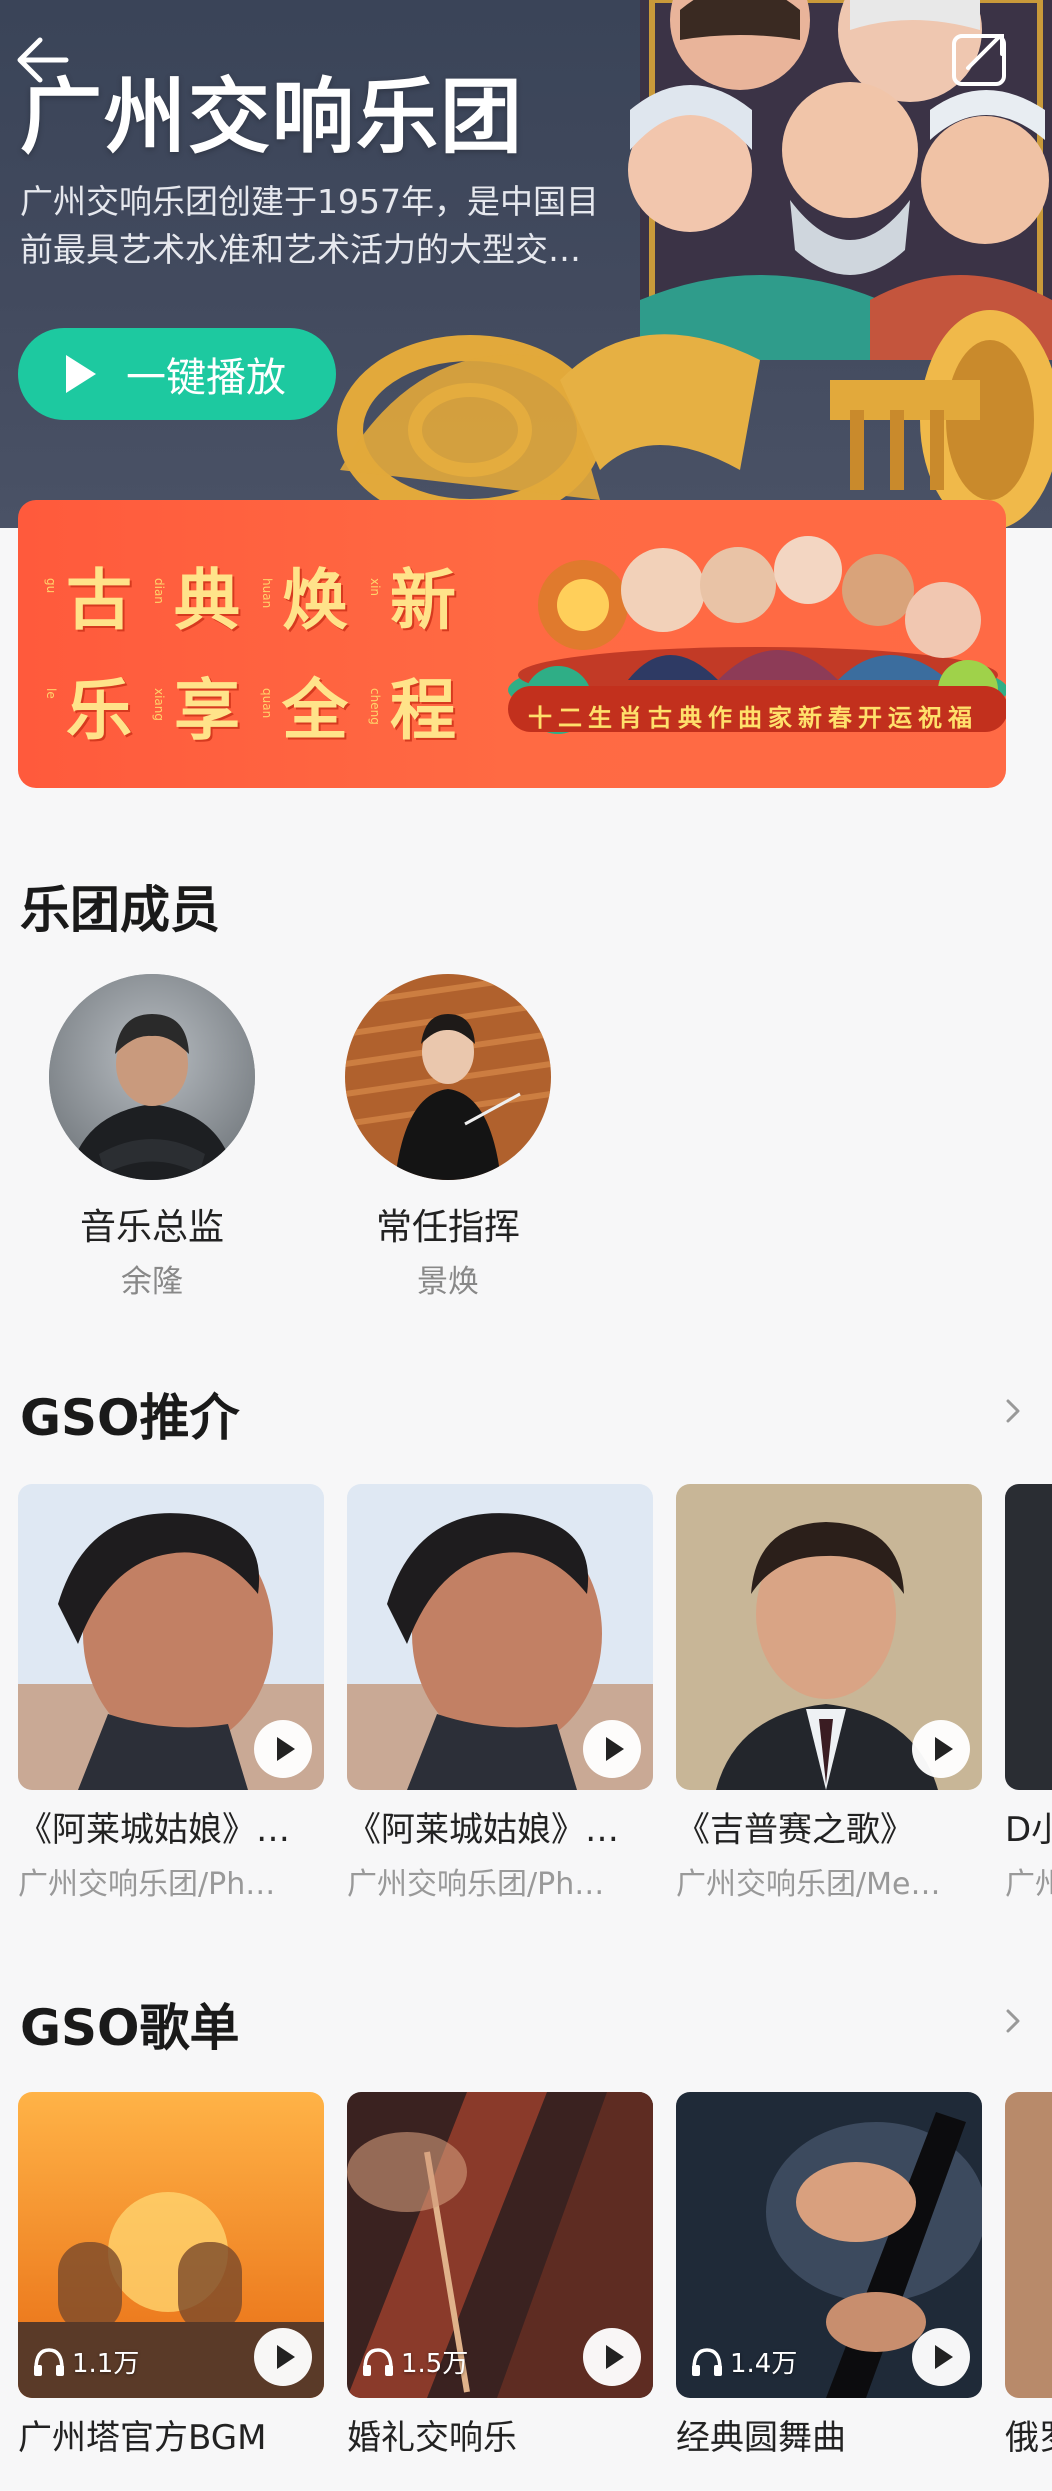 This screenshot has height=2491, width=1052. I want to click on playlists-section-title: GSO歌单, so click(130, 2028).